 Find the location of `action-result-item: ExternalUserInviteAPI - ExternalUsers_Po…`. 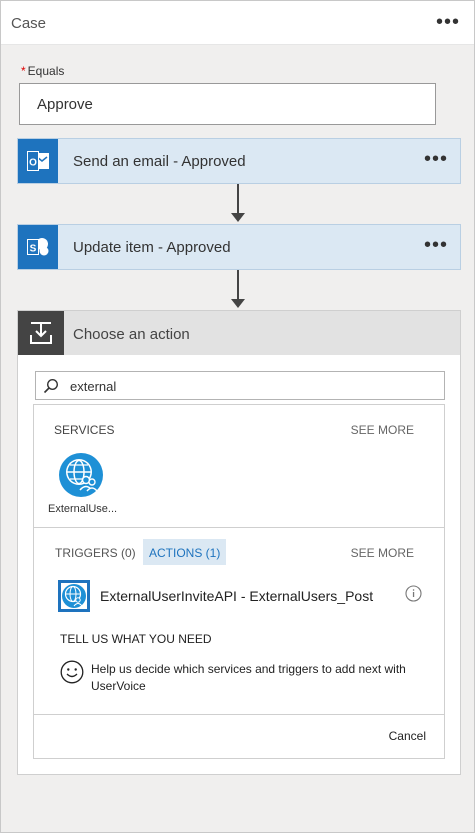

action-result-item: ExternalUserInviteAPI - ExternalUsers_Po… is located at coordinates (243, 596).